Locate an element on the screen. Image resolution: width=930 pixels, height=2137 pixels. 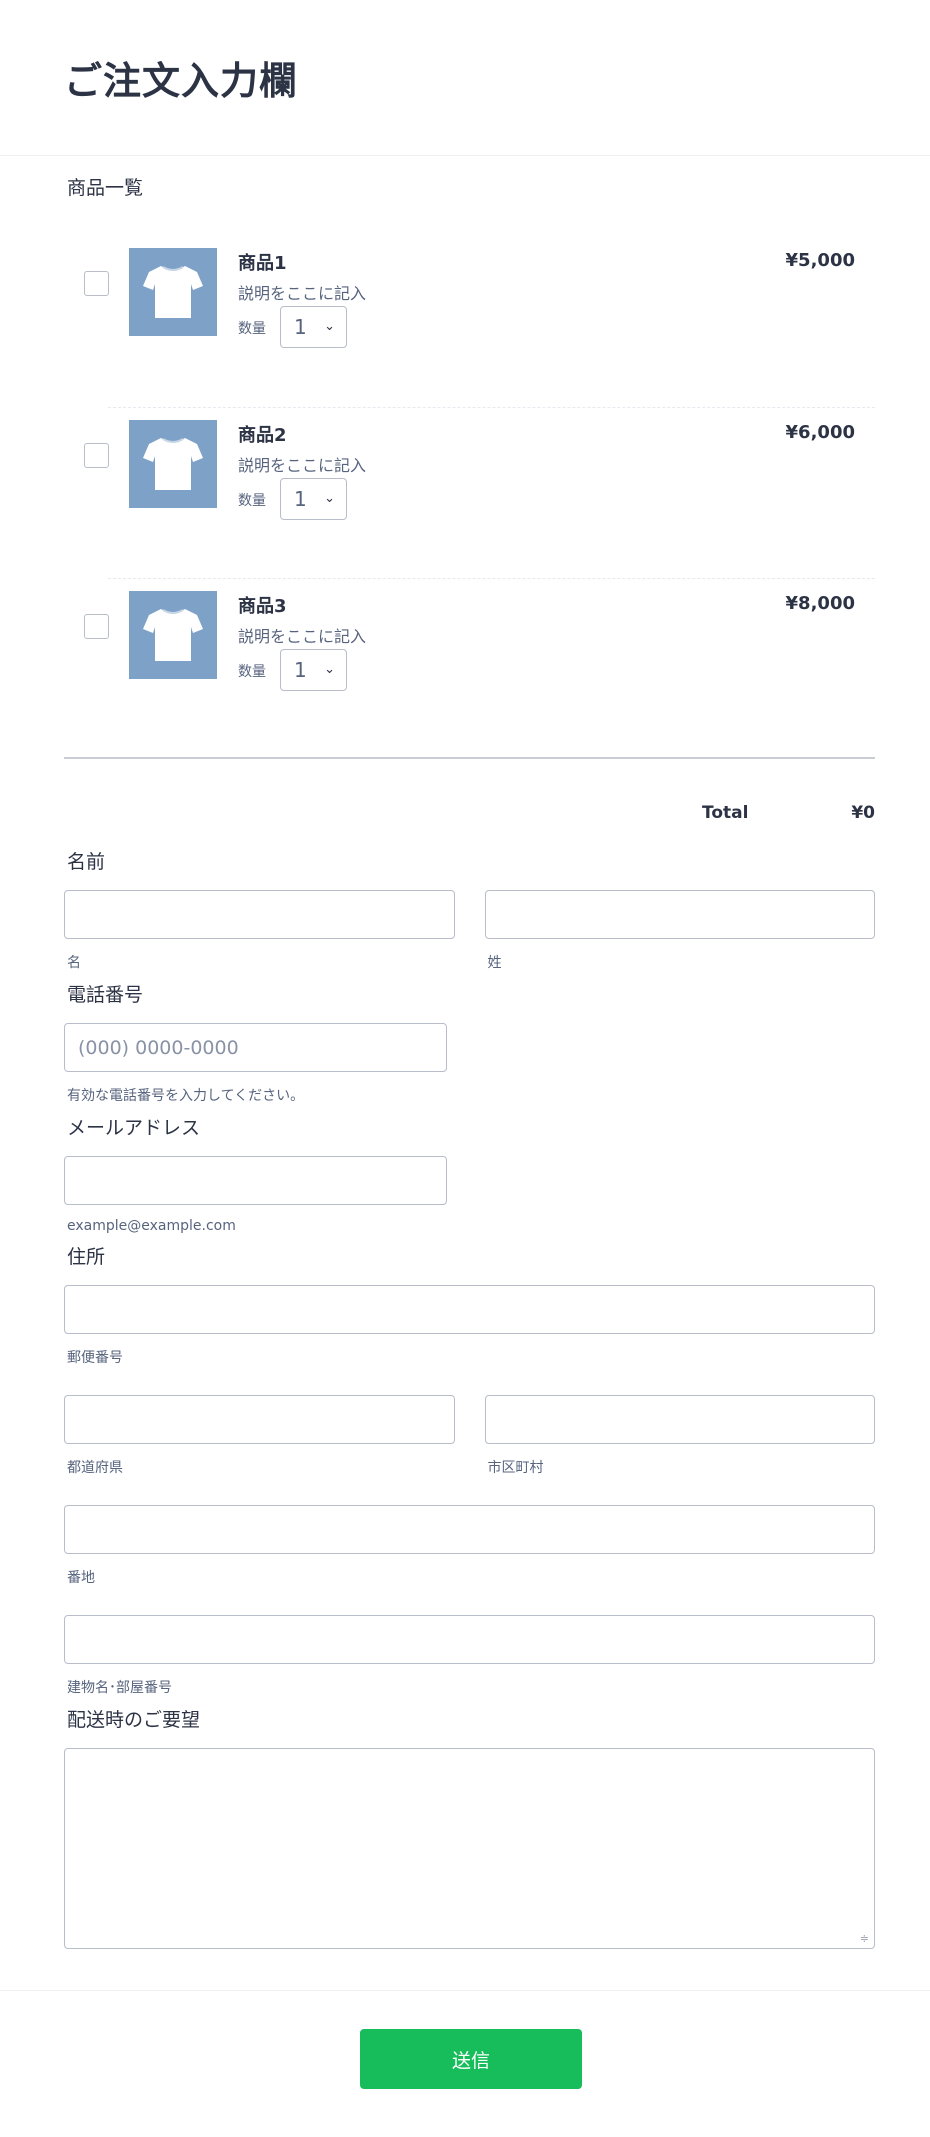
form-footer: 送信 is located at coordinates (465, 2063).